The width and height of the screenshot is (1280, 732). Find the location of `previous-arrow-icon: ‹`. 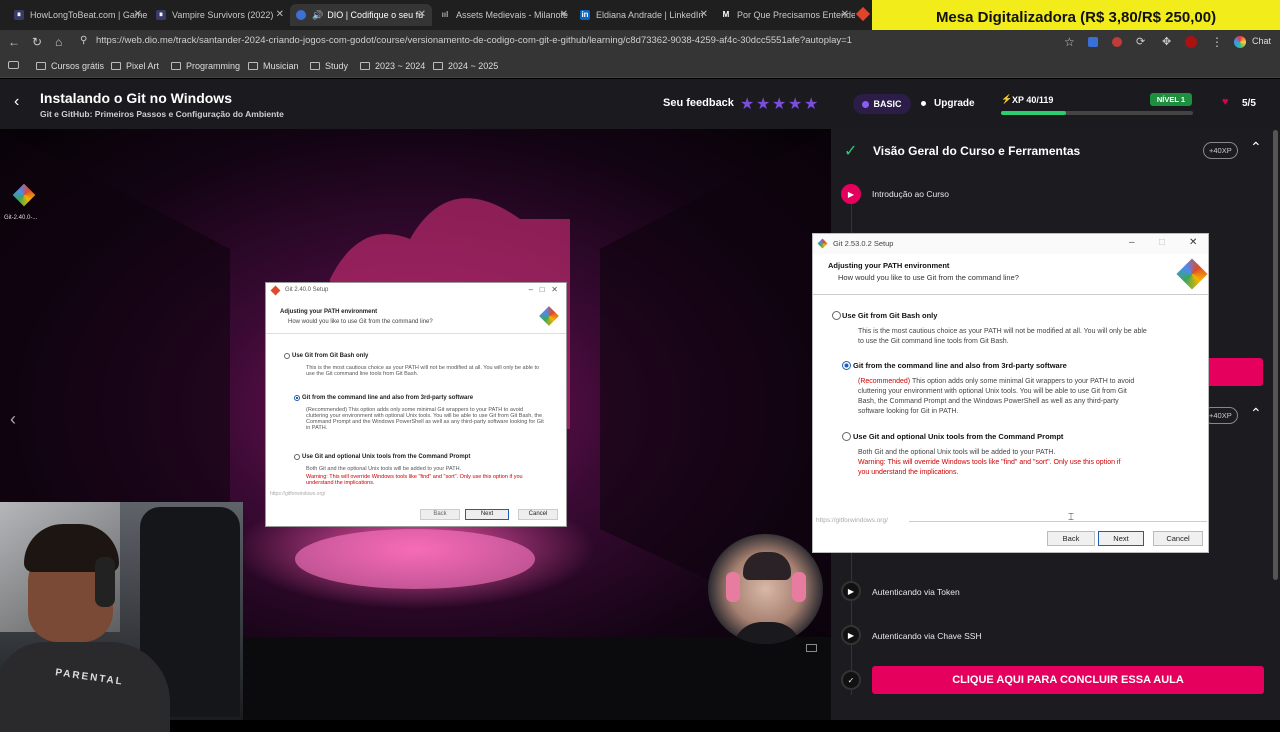

previous-arrow-icon: ‹ is located at coordinates (13, 419).